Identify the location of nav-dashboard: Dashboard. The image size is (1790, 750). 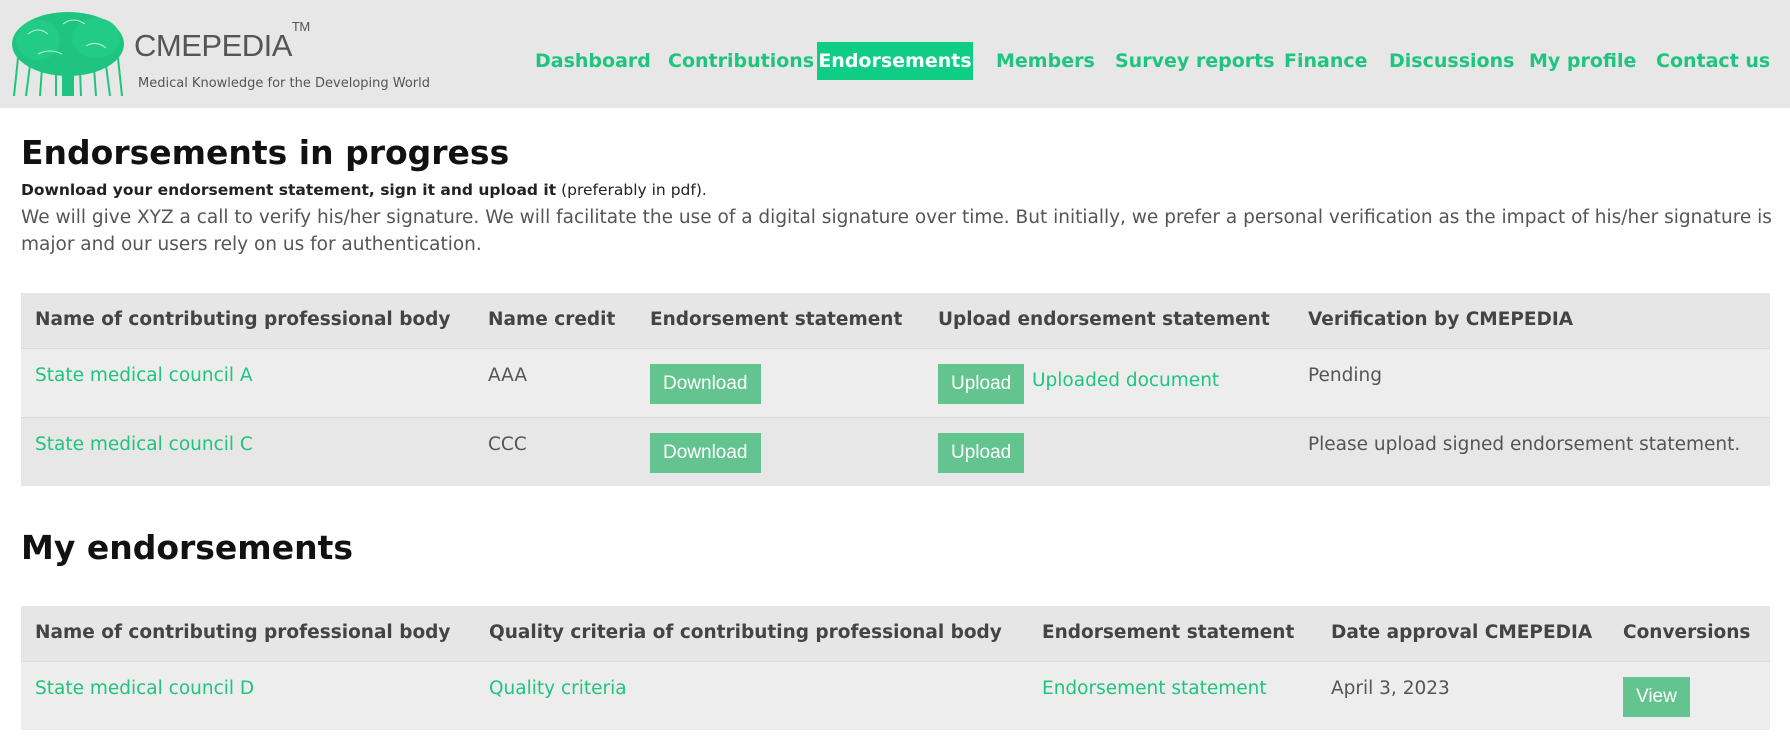
(593, 61).